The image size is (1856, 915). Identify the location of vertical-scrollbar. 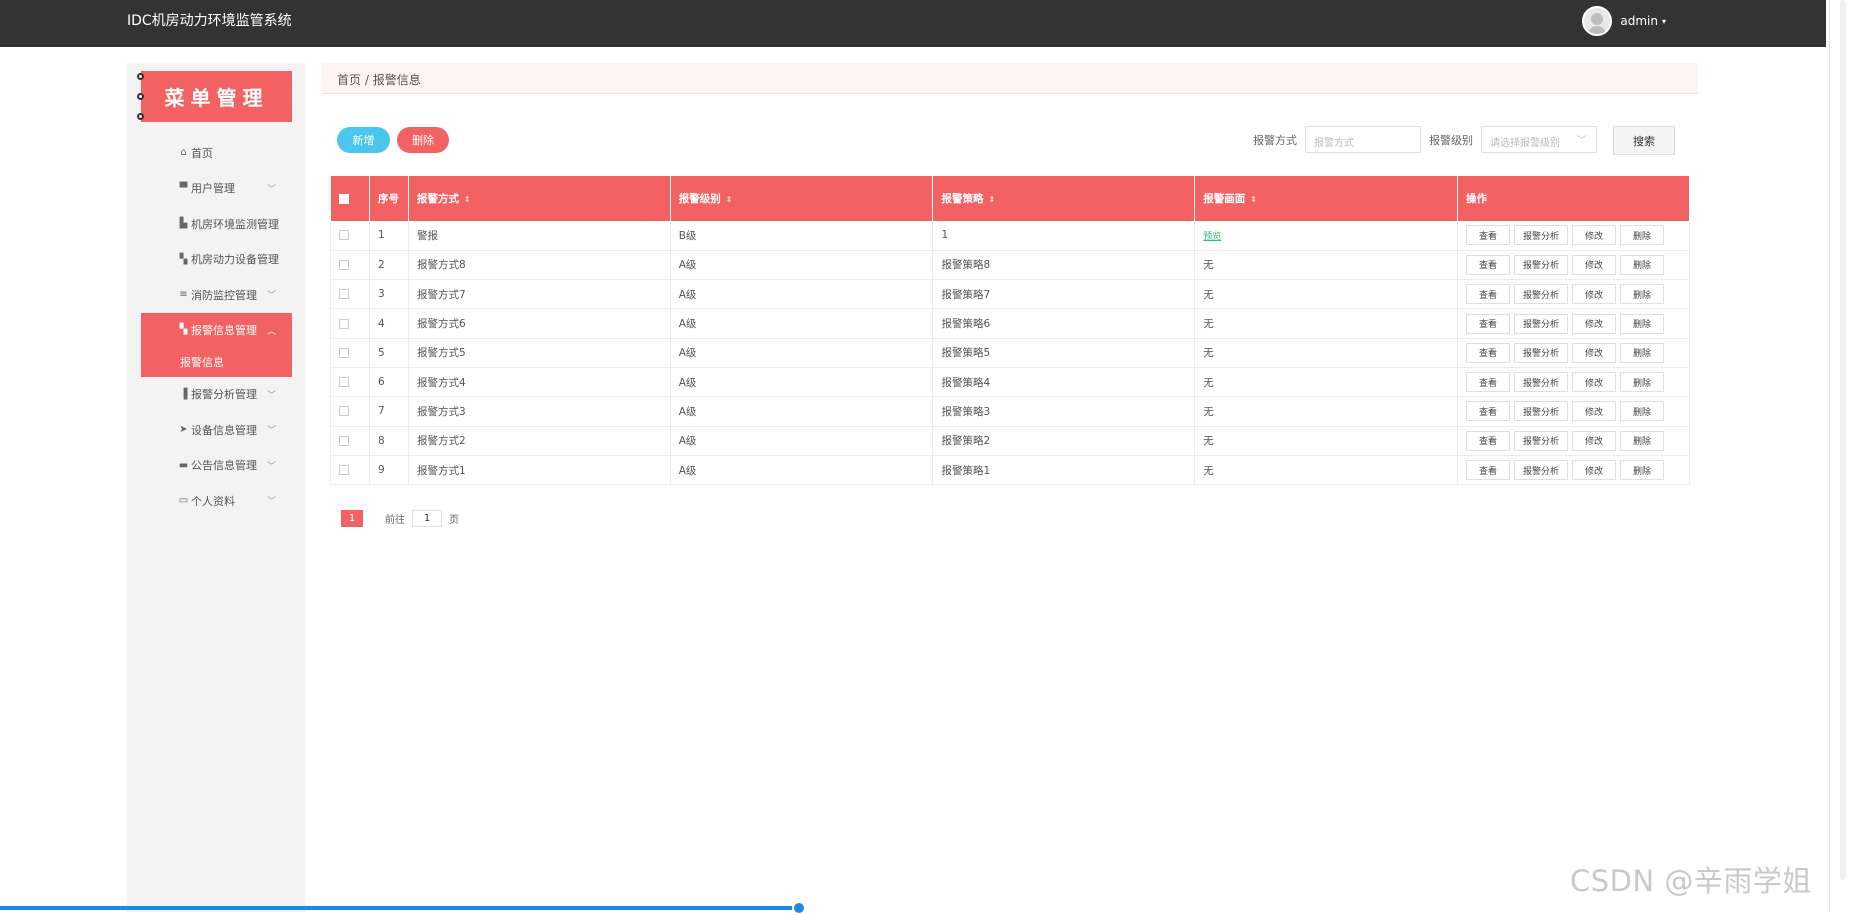
(1842, 456).